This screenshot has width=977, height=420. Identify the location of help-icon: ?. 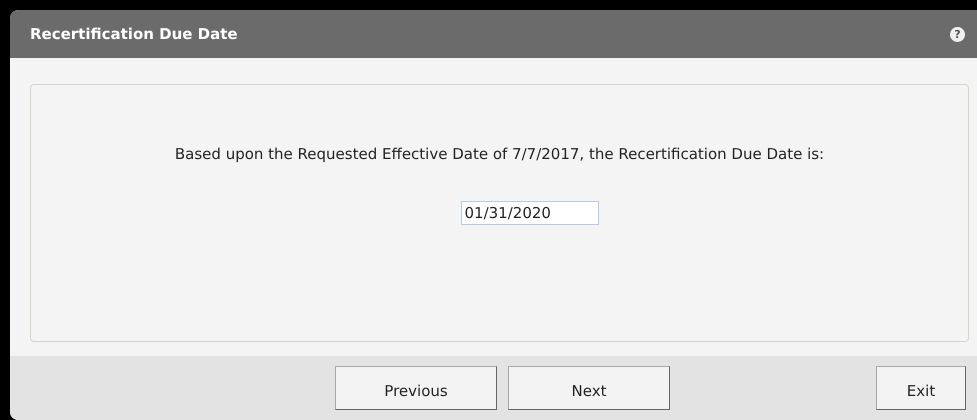
(957, 34).